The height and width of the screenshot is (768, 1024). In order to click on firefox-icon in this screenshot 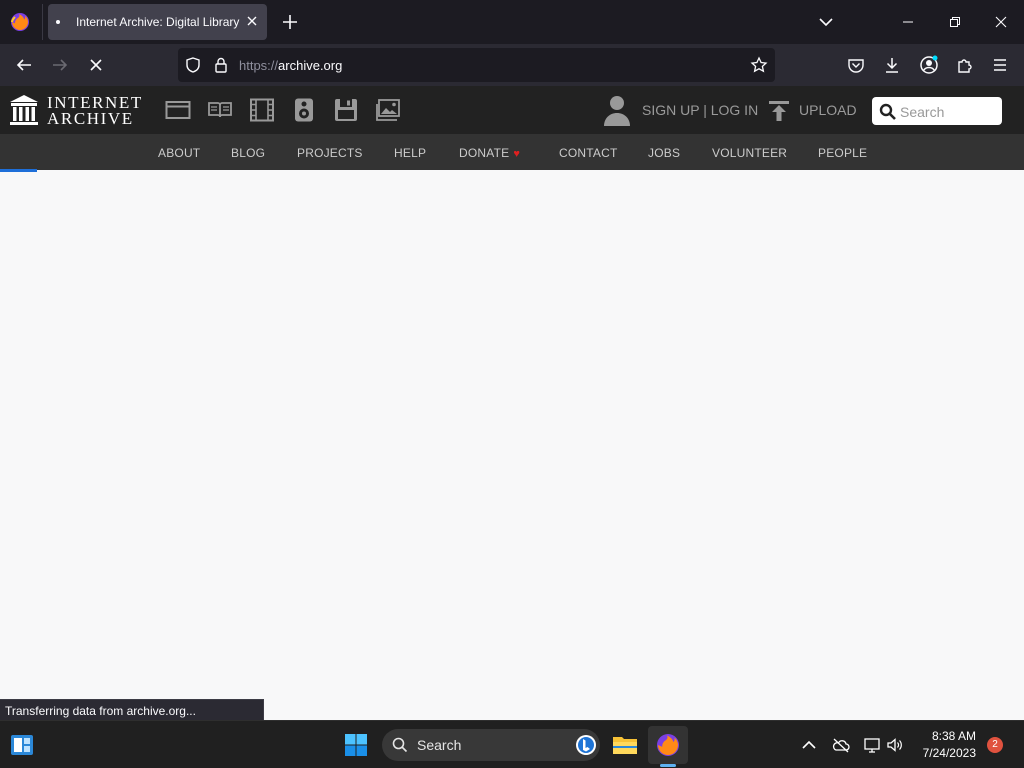, I will do `click(668, 745)`.